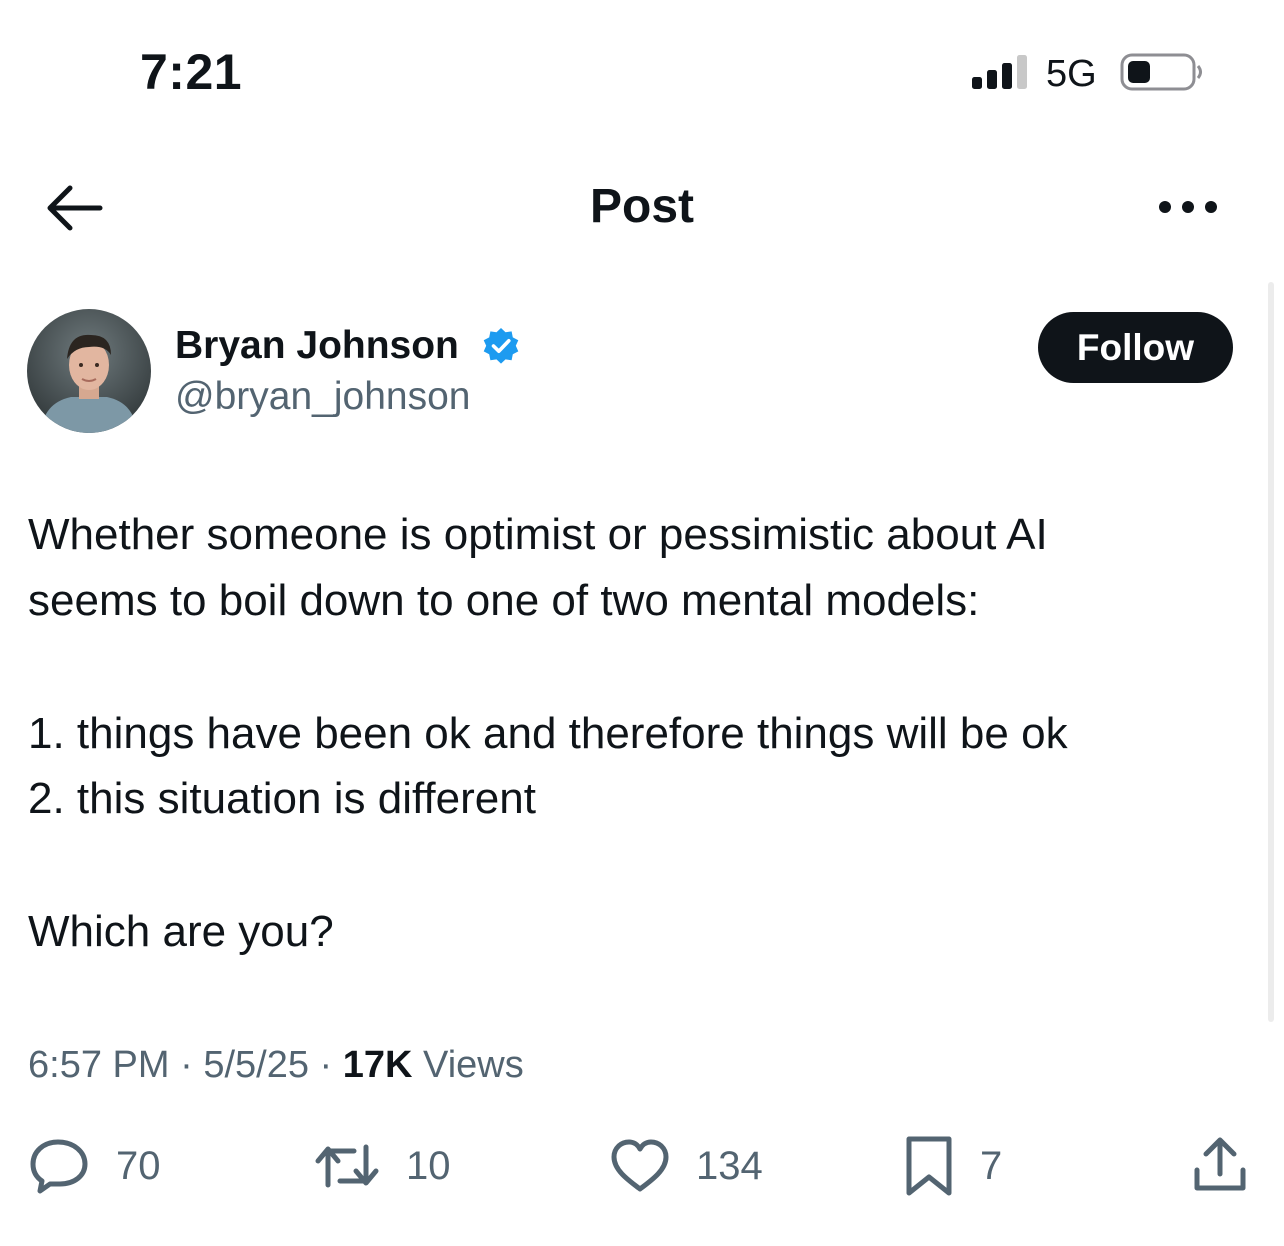  Describe the element at coordinates (94, 1166) in the screenshot. I see `reply-button: 70` at that location.